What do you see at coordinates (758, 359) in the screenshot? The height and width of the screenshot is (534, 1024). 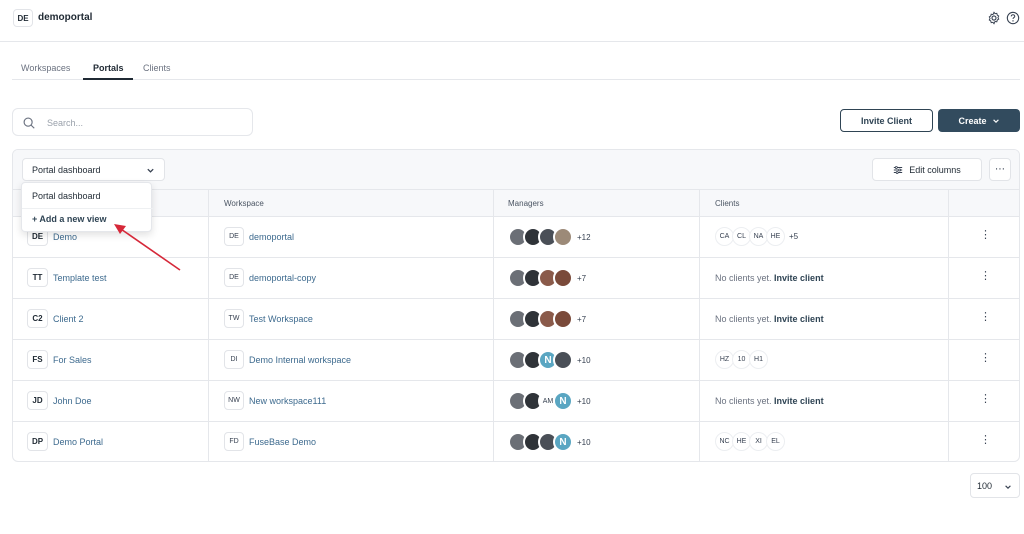 I see `client-chip: H1` at bounding box center [758, 359].